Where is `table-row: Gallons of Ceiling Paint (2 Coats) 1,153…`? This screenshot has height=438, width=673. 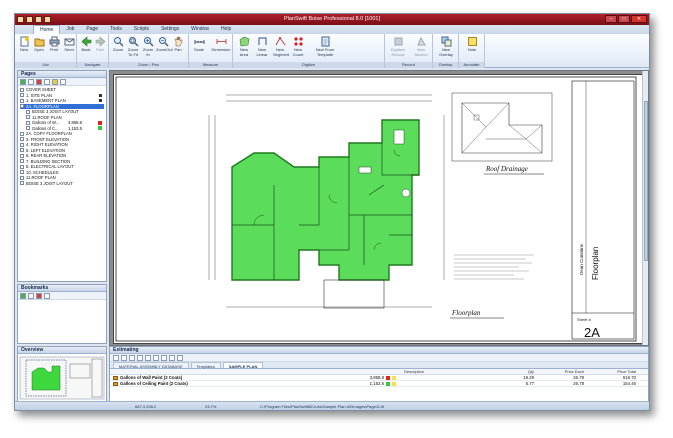 table-row: Gallons of Ceiling Paint (2 Coats) 1,153… is located at coordinates (379, 384).